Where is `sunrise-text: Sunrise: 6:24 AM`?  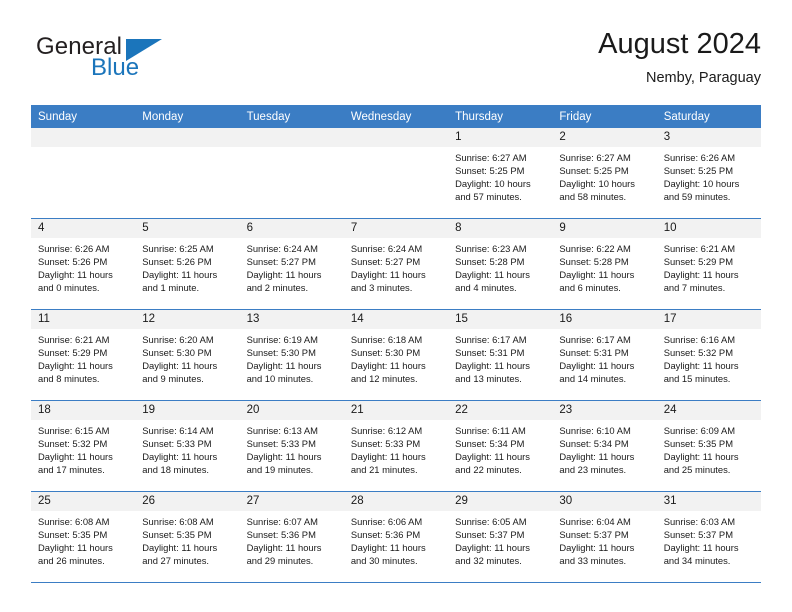
sunrise-text: Sunrise: 6:24 AM is located at coordinates (386, 248).